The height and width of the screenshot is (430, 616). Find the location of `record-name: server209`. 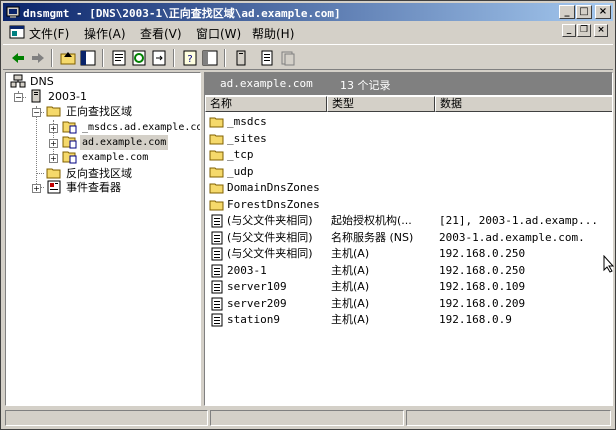

record-name: server209 is located at coordinates (257, 303).